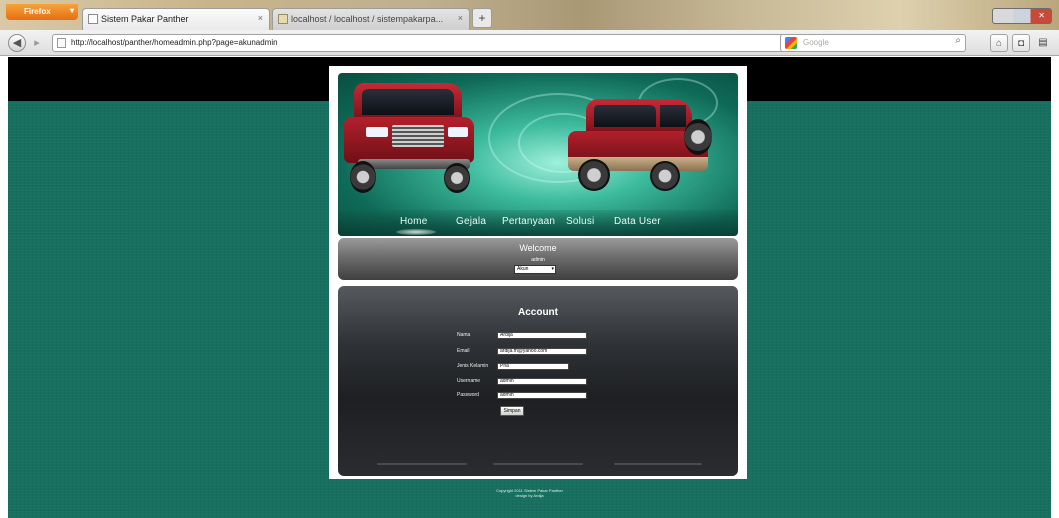  I want to click on home-button: ⌂, so click(999, 43).